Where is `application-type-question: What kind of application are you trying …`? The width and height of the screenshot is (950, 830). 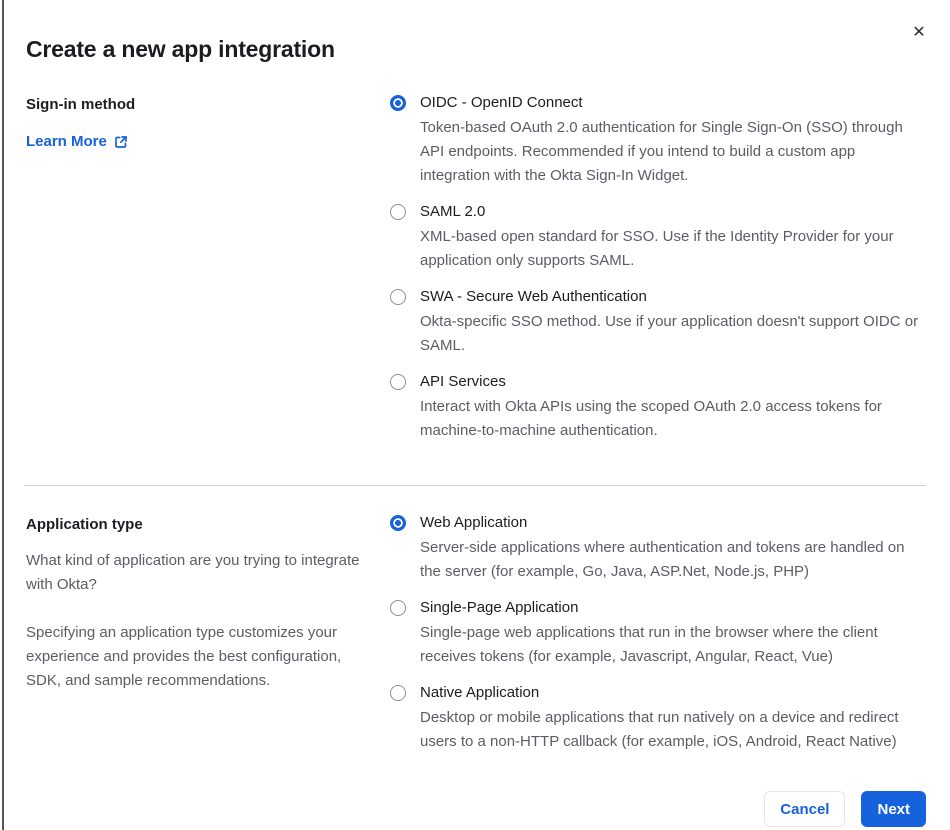
application-type-question: What kind of application are you trying … is located at coordinates (193, 572).